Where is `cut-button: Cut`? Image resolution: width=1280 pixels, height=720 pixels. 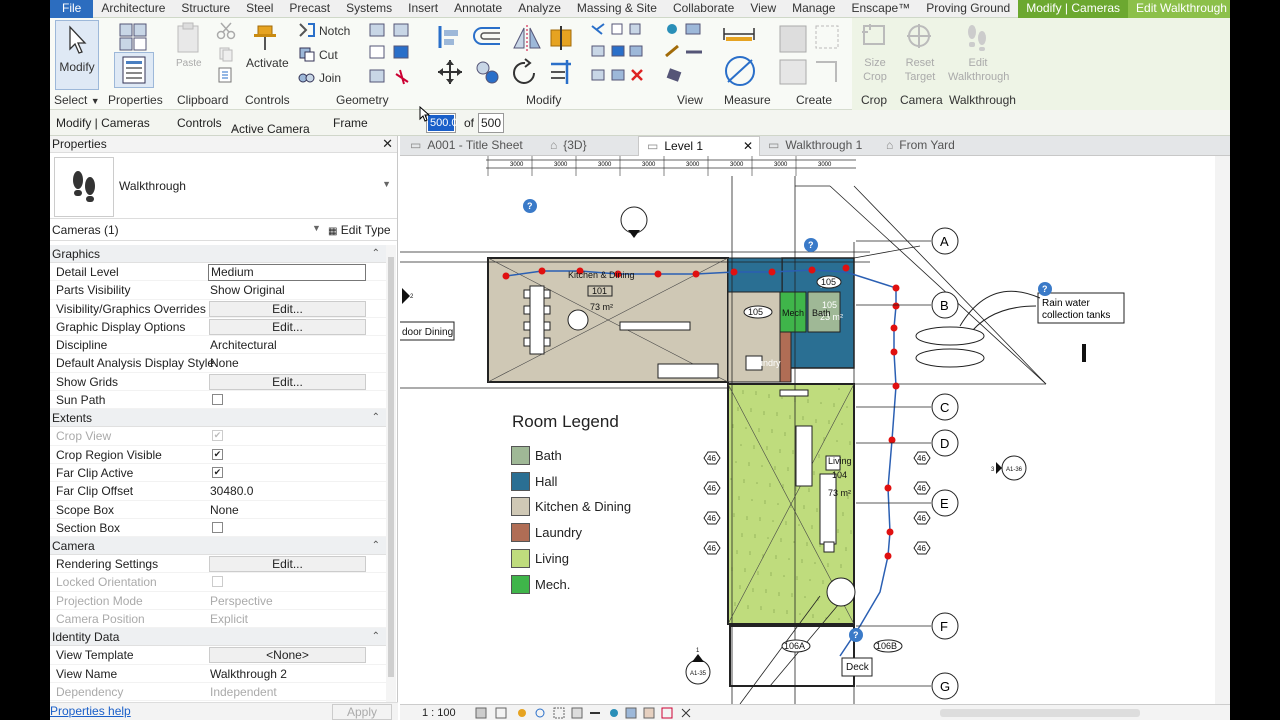
cut-button: Cut is located at coordinates (328, 55).